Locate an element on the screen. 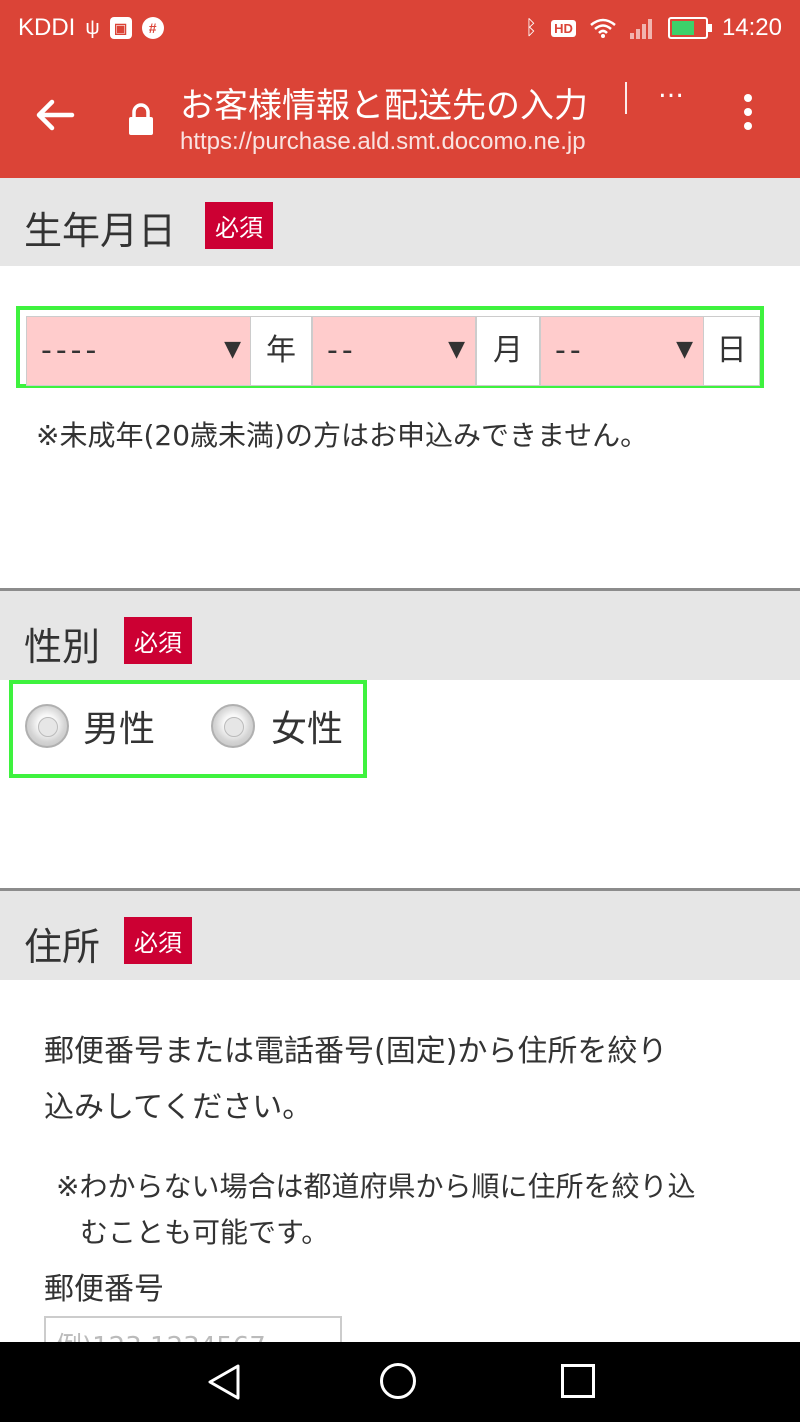  carrier-label: KDDI is located at coordinates (47, 27).